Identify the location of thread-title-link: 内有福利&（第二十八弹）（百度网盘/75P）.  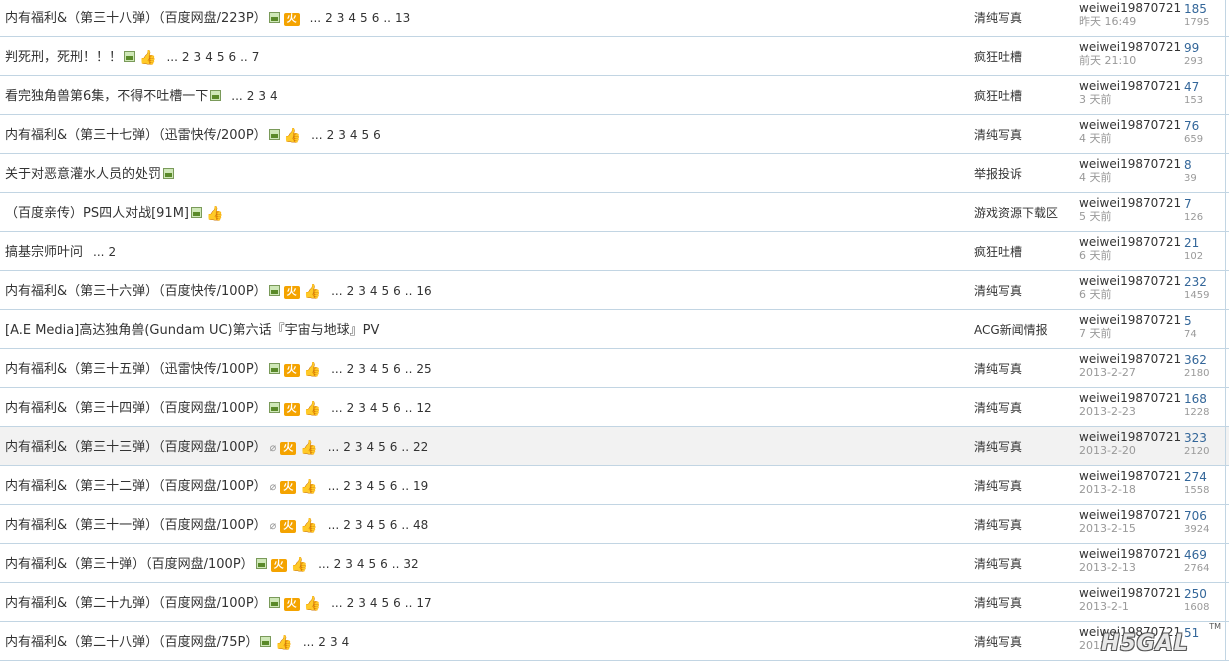
(131, 642).